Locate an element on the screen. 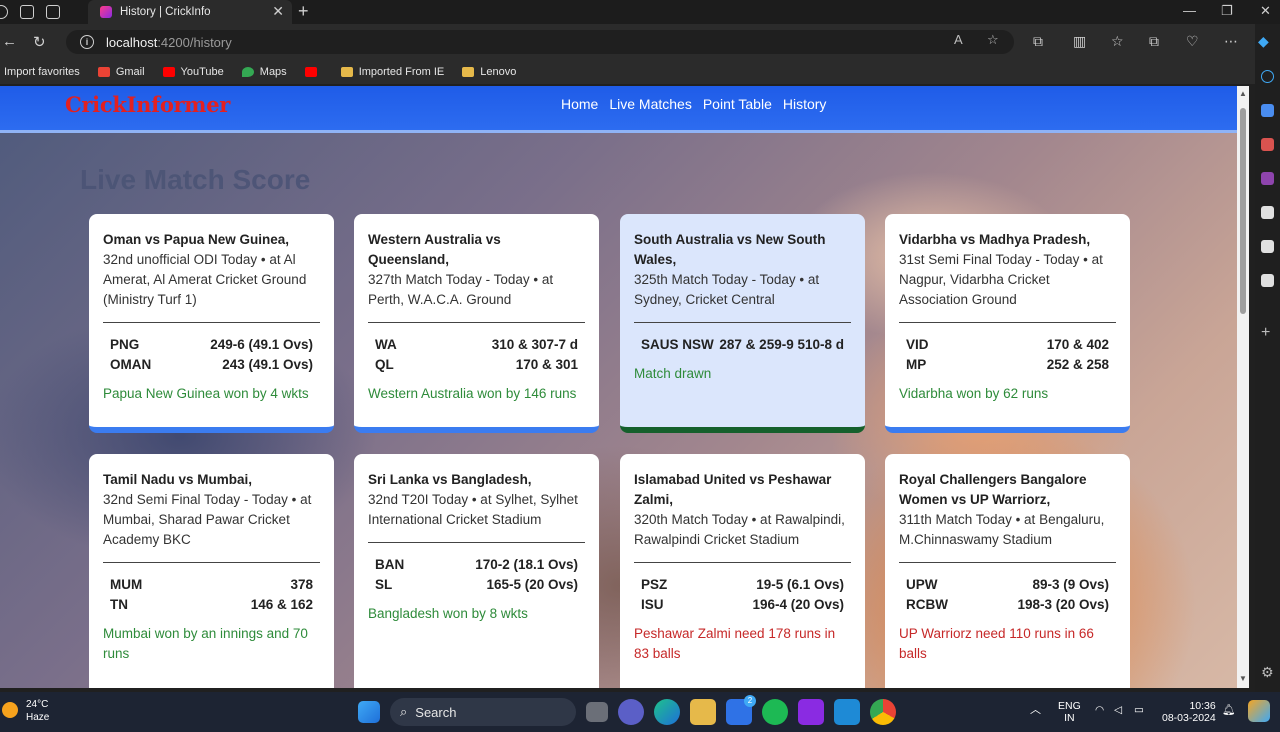 The width and height of the screenshot is (1280, 732). workspaces-icon is located at coordinates (27, 12).